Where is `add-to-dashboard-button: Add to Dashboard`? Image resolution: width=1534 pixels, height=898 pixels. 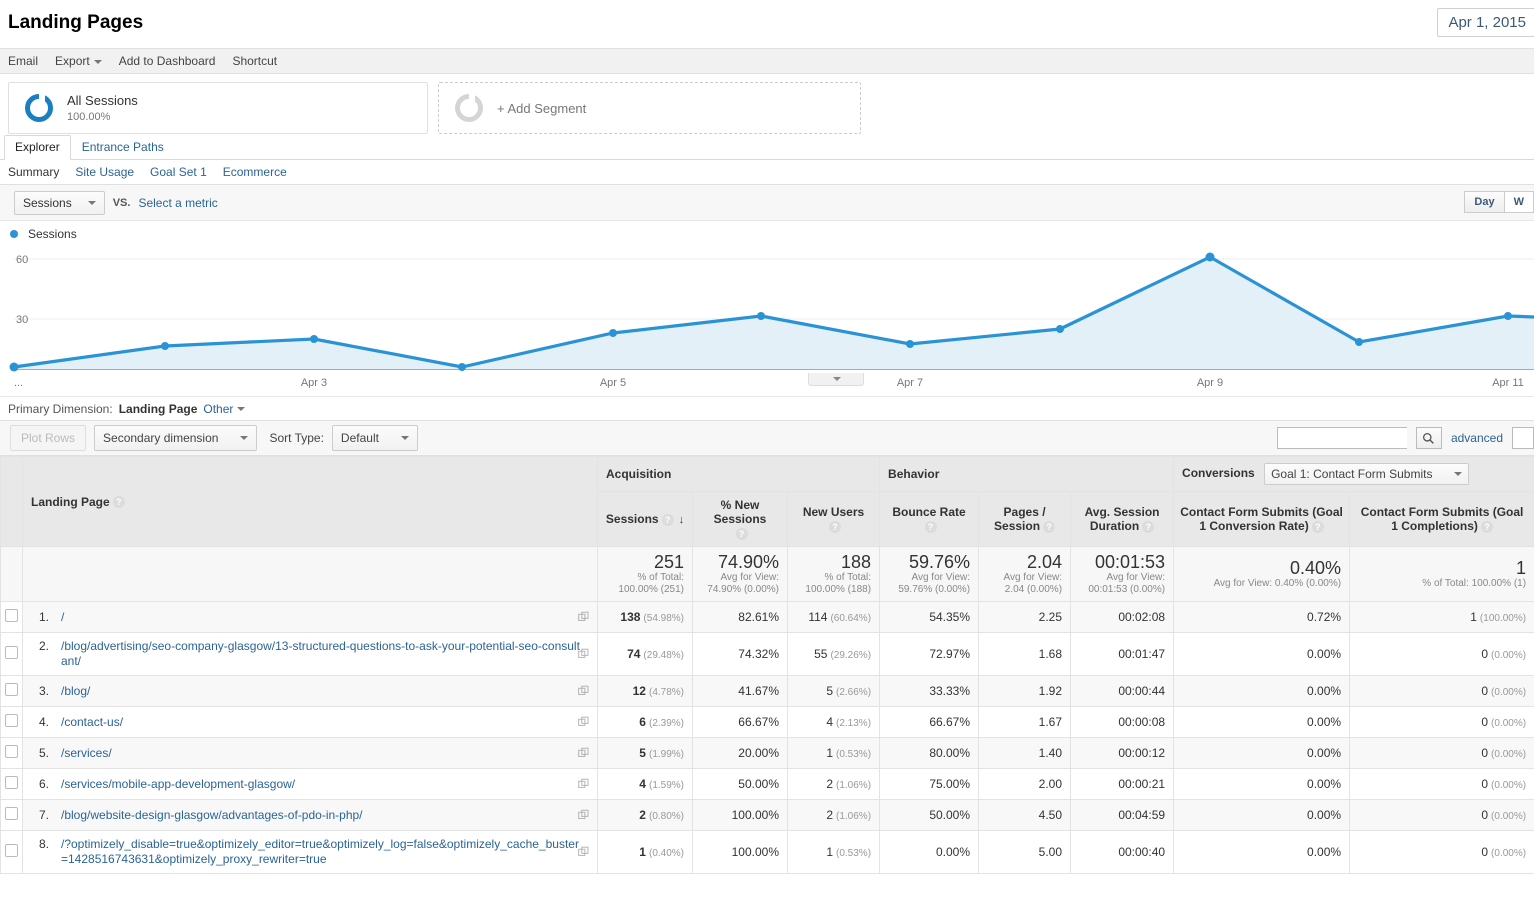
add-to-dashboard-button: Add to Dashboard is located at coordinates (167, 61).